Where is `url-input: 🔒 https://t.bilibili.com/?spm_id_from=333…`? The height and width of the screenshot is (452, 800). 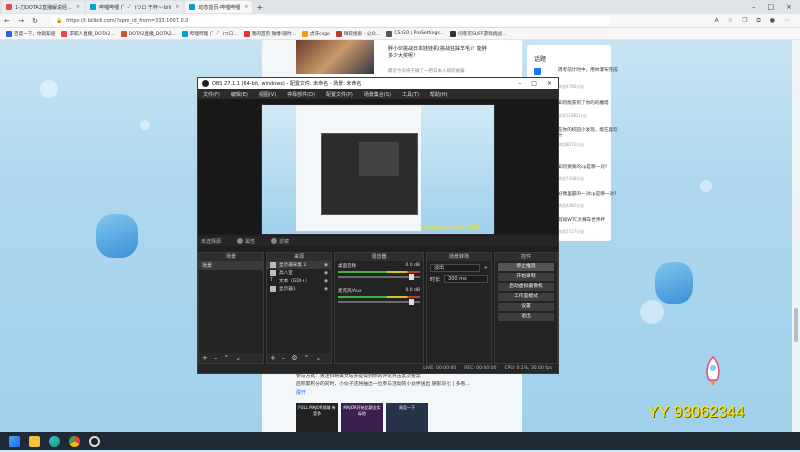
url-input: 🔒 https://t.bilibili.com/?spm_id_from=333… is located at coordinates (330, 20).